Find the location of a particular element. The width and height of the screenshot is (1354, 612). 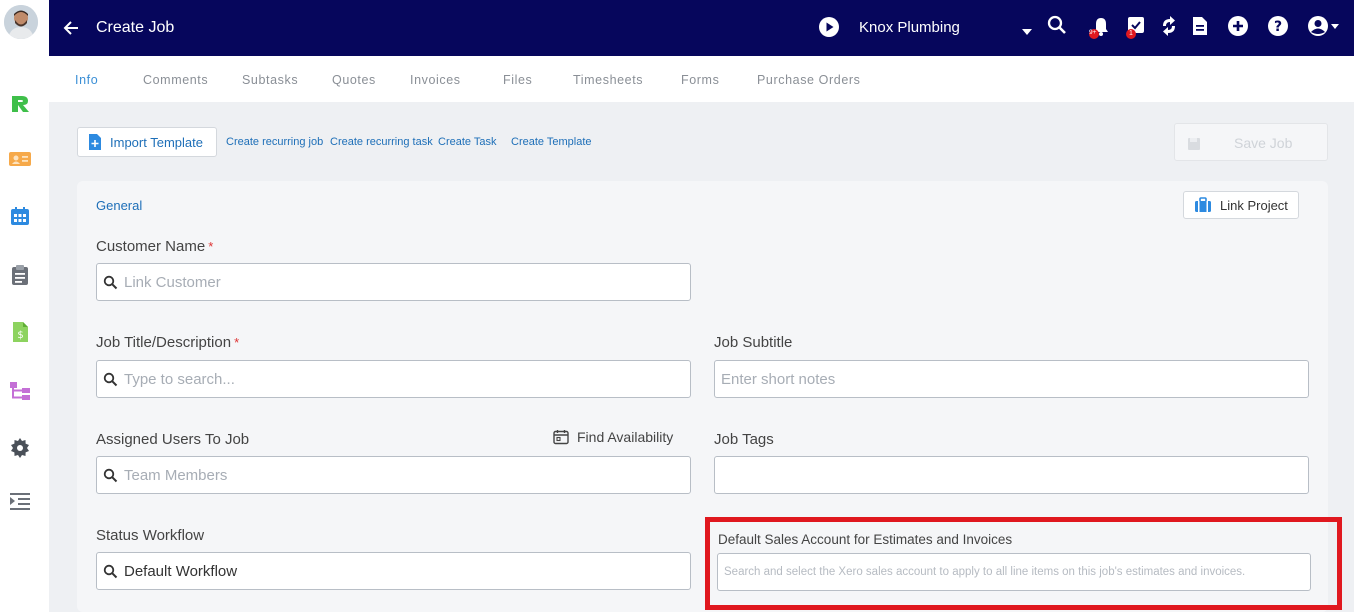

save-disk-icon is located at coordinates (1194, 144).